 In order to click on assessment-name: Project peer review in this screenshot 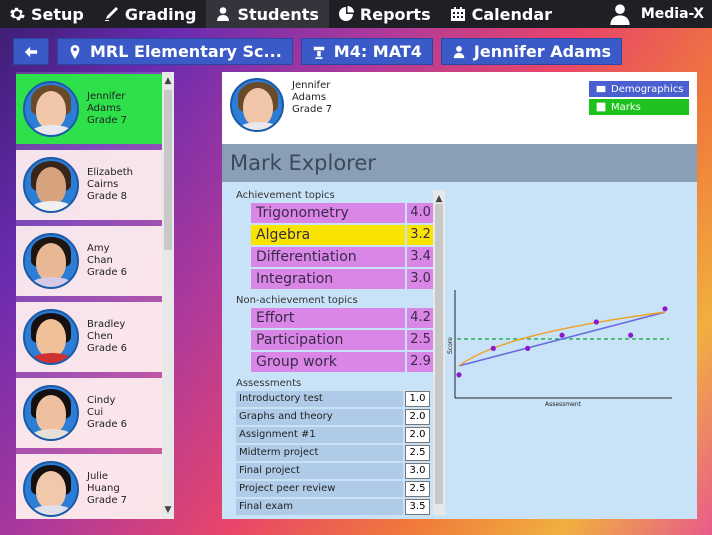, I will do `click(319, 489)`.